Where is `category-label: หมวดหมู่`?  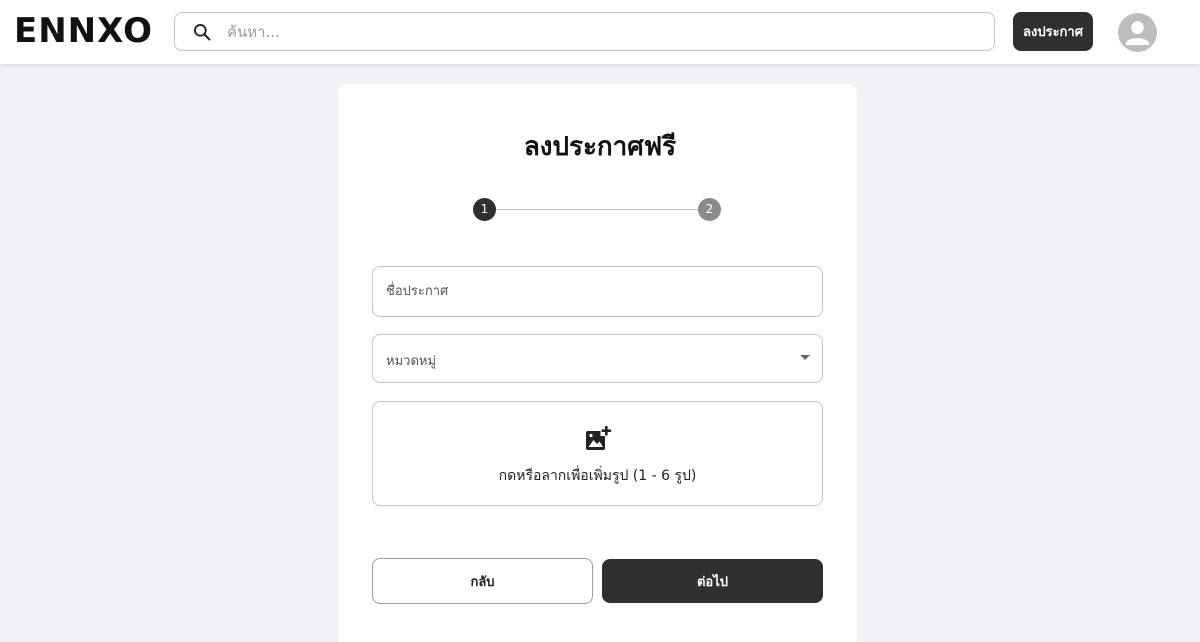 category-label: หมวดหมู่ is located at coordinates (411, 361).